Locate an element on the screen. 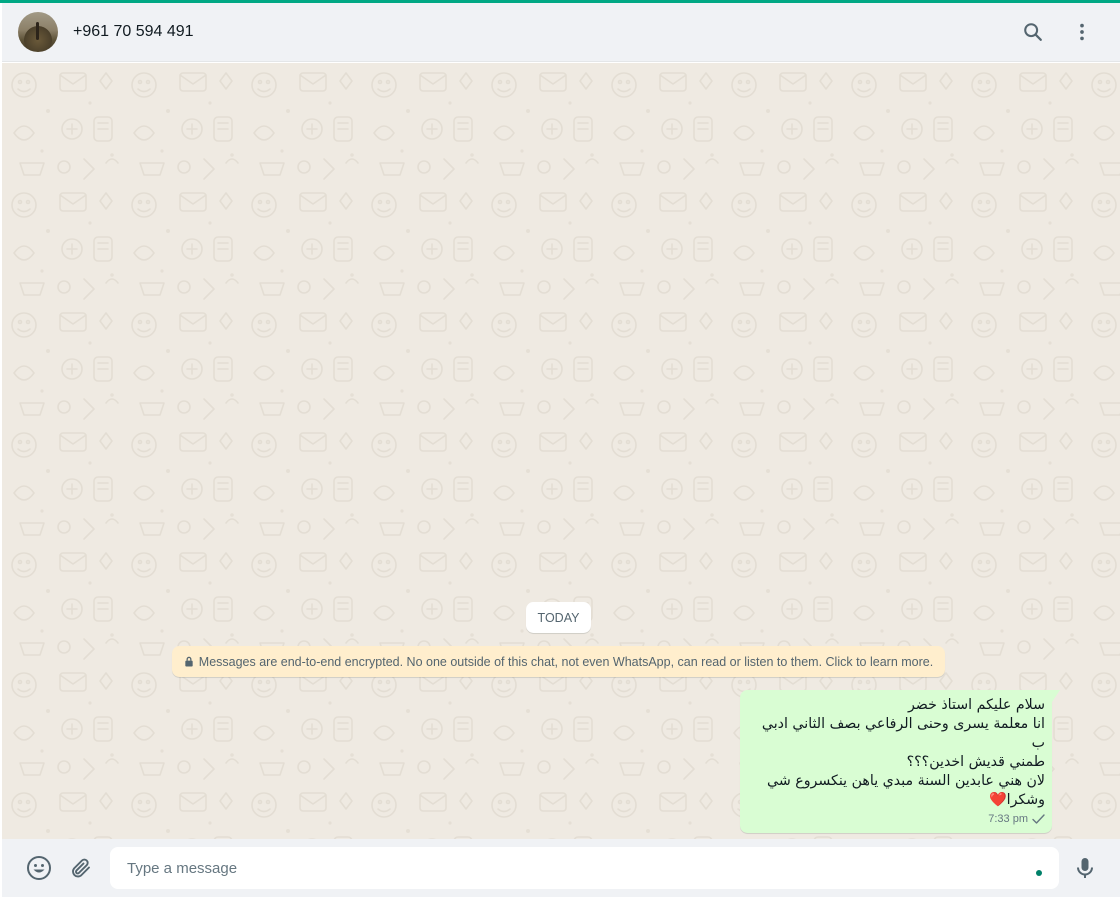  message-input is located at coordinates (584, 868).